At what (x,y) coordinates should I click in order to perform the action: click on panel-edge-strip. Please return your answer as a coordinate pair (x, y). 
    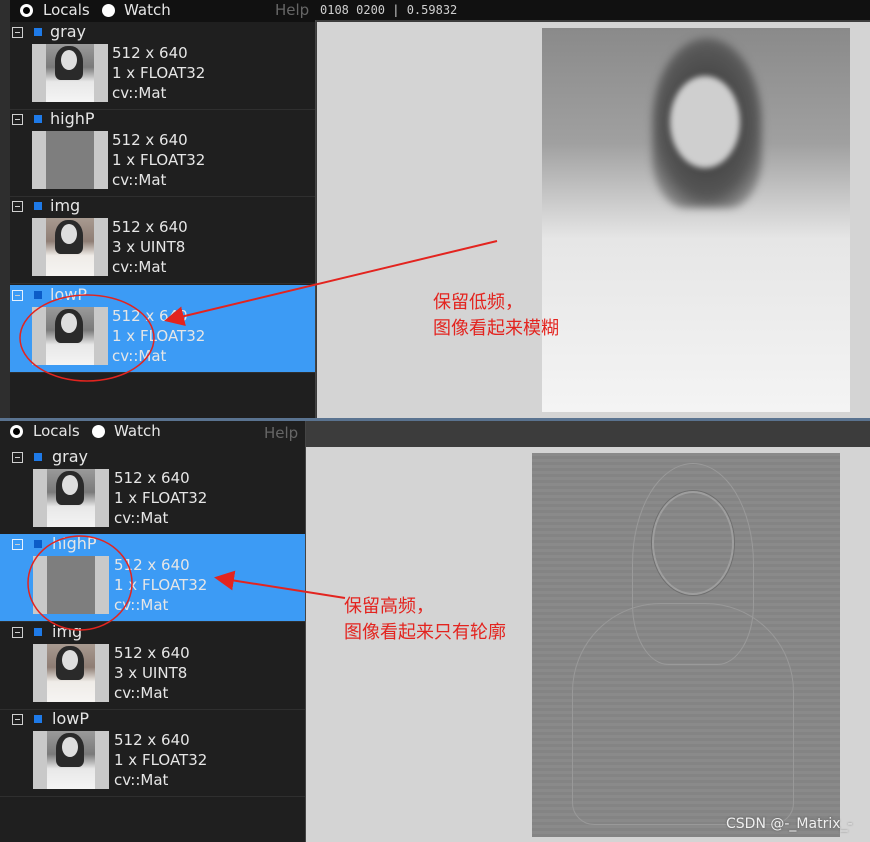
    Looking at the image, I should click on (5, 209).